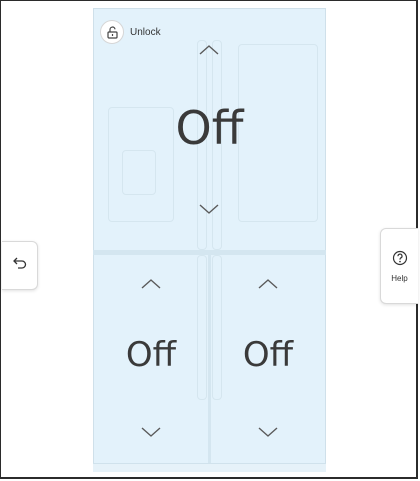  Describe the element at coordinates (268, 434) in the screenshot. I see `bottom-right-temp-down-chevron-icon` at that location.